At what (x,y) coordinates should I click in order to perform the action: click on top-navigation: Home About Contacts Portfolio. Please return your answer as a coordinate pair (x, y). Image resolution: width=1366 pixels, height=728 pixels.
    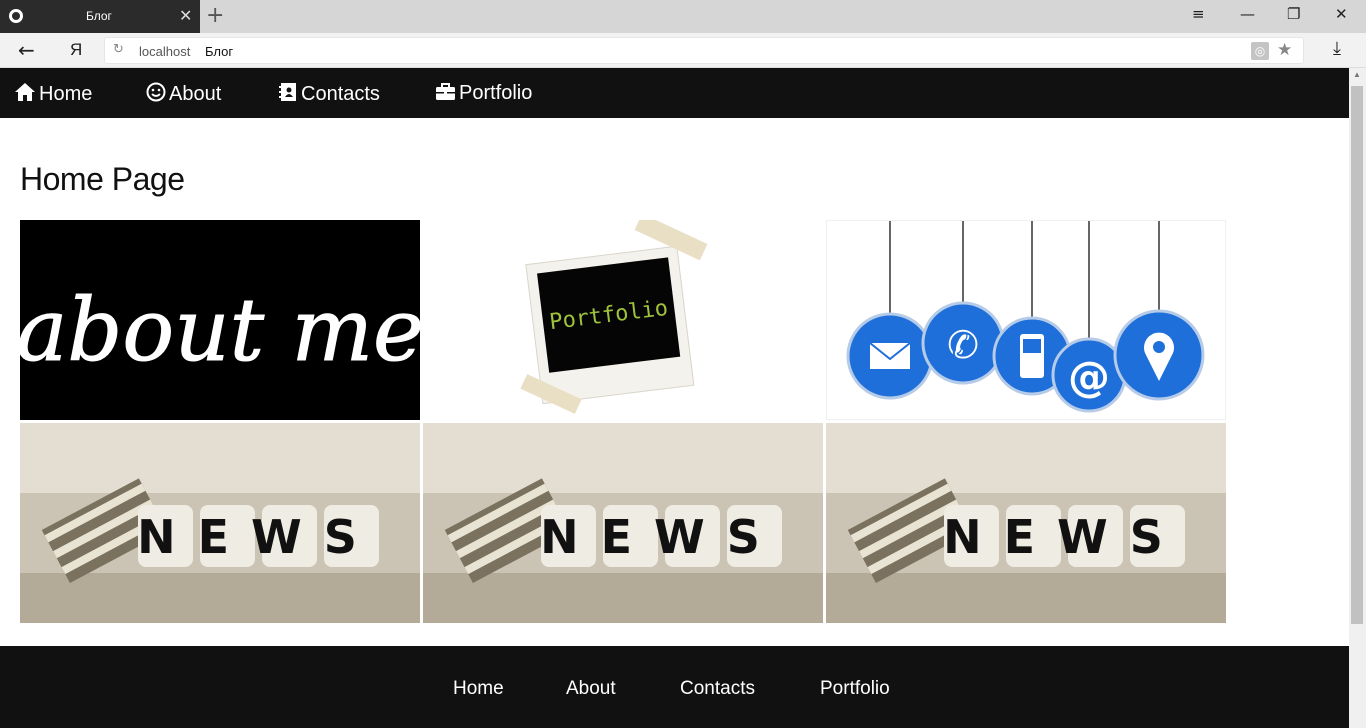
    Looking at the image, I should click on (674, 93).